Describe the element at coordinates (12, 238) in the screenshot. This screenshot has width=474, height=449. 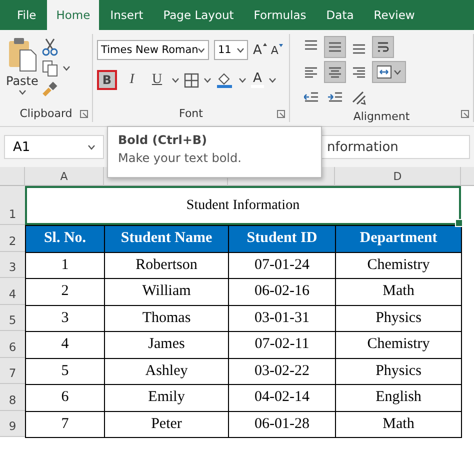
I see `row-header: 2` at that location.